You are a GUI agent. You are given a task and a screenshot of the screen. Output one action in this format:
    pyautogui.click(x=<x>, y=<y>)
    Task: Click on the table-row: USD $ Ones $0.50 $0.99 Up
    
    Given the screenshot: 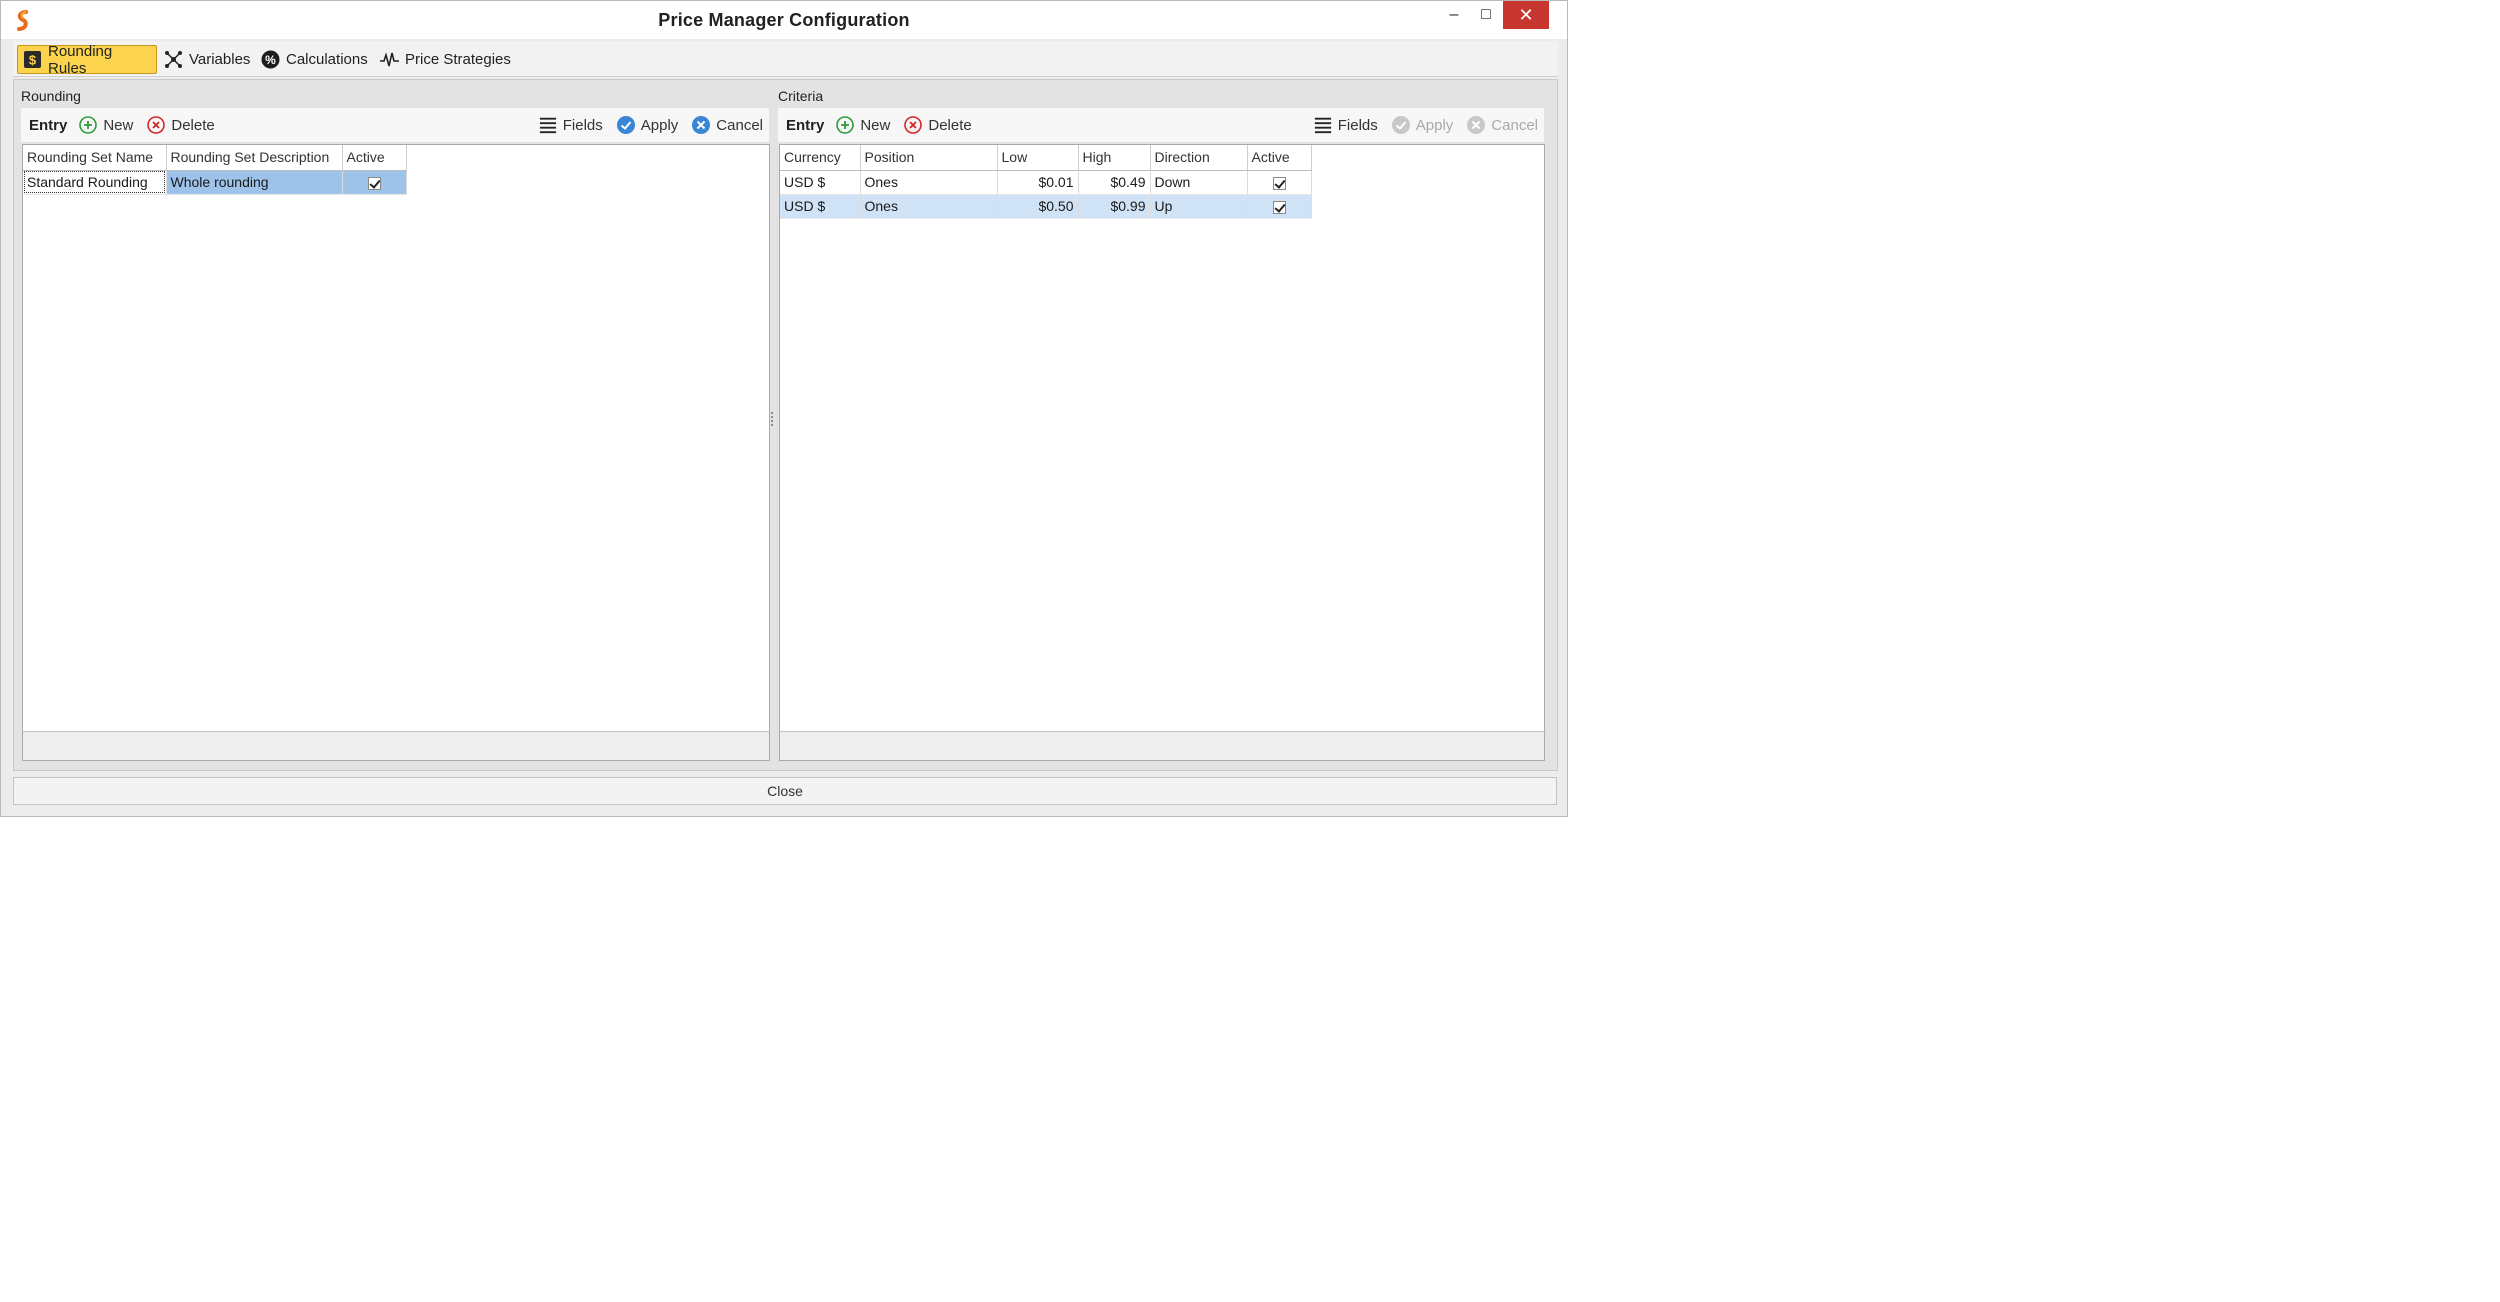 What is the action you would take?
    pyautogui.click(x=1046, y=206)
    